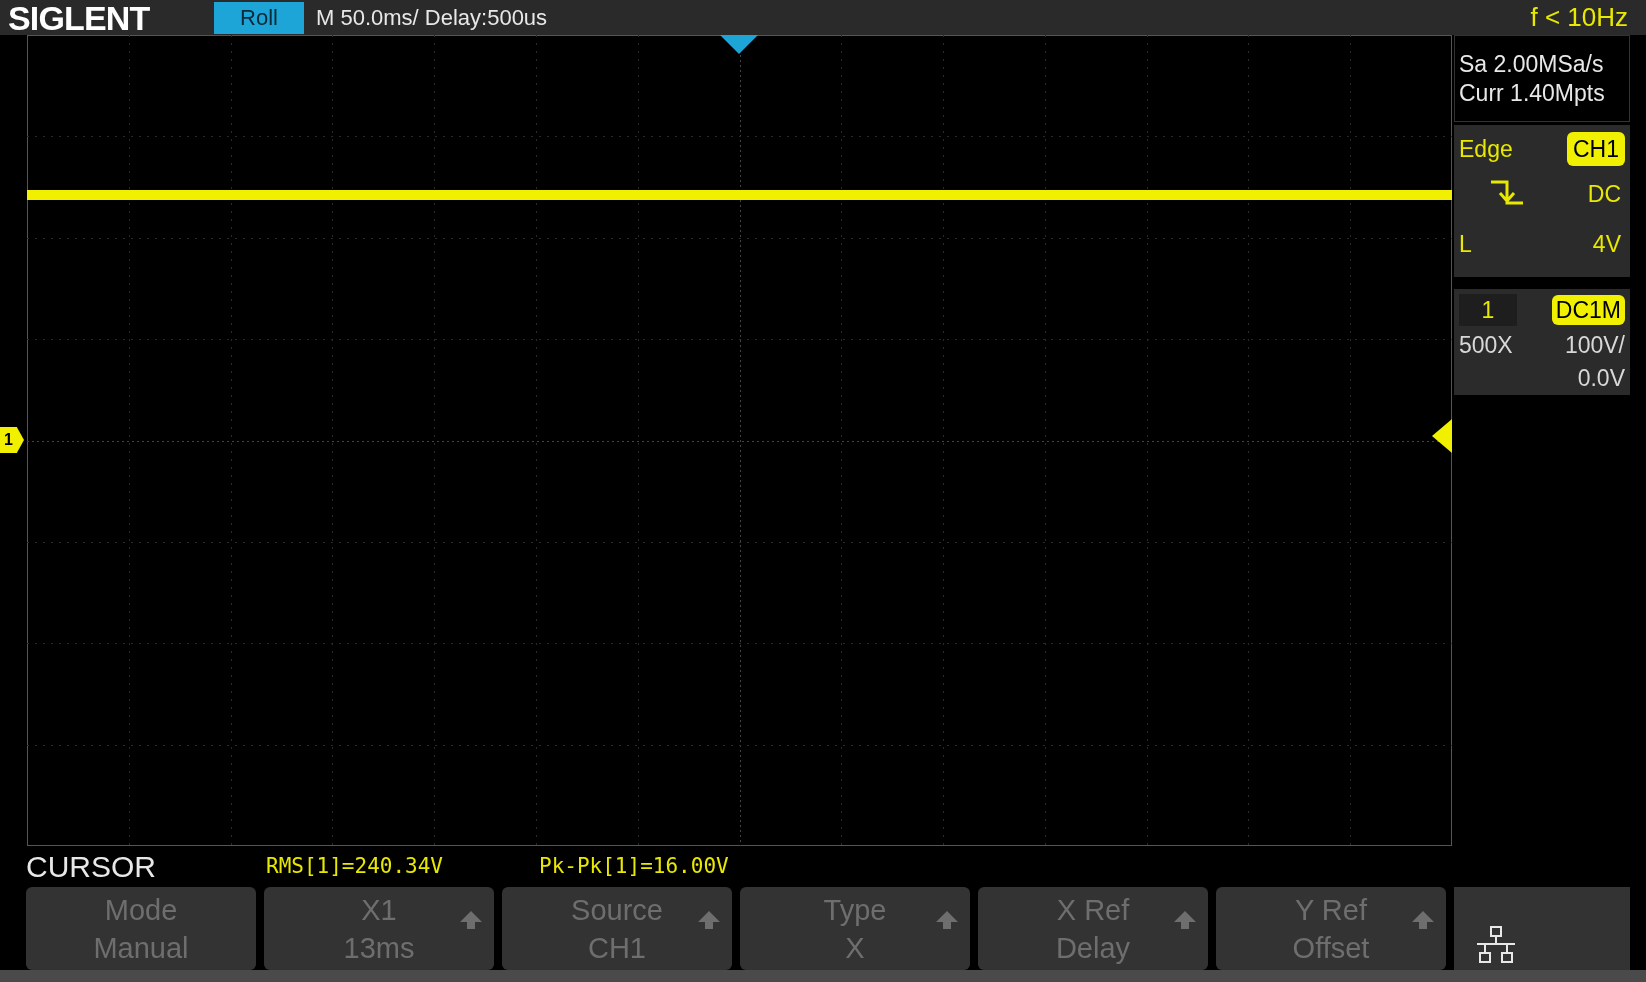 The width and height of the screenshot is (1646, 982). Describe the element at coordinates (1594, 345) in the screenshot. I see `vertical-scale-text: 100V/` at that location.